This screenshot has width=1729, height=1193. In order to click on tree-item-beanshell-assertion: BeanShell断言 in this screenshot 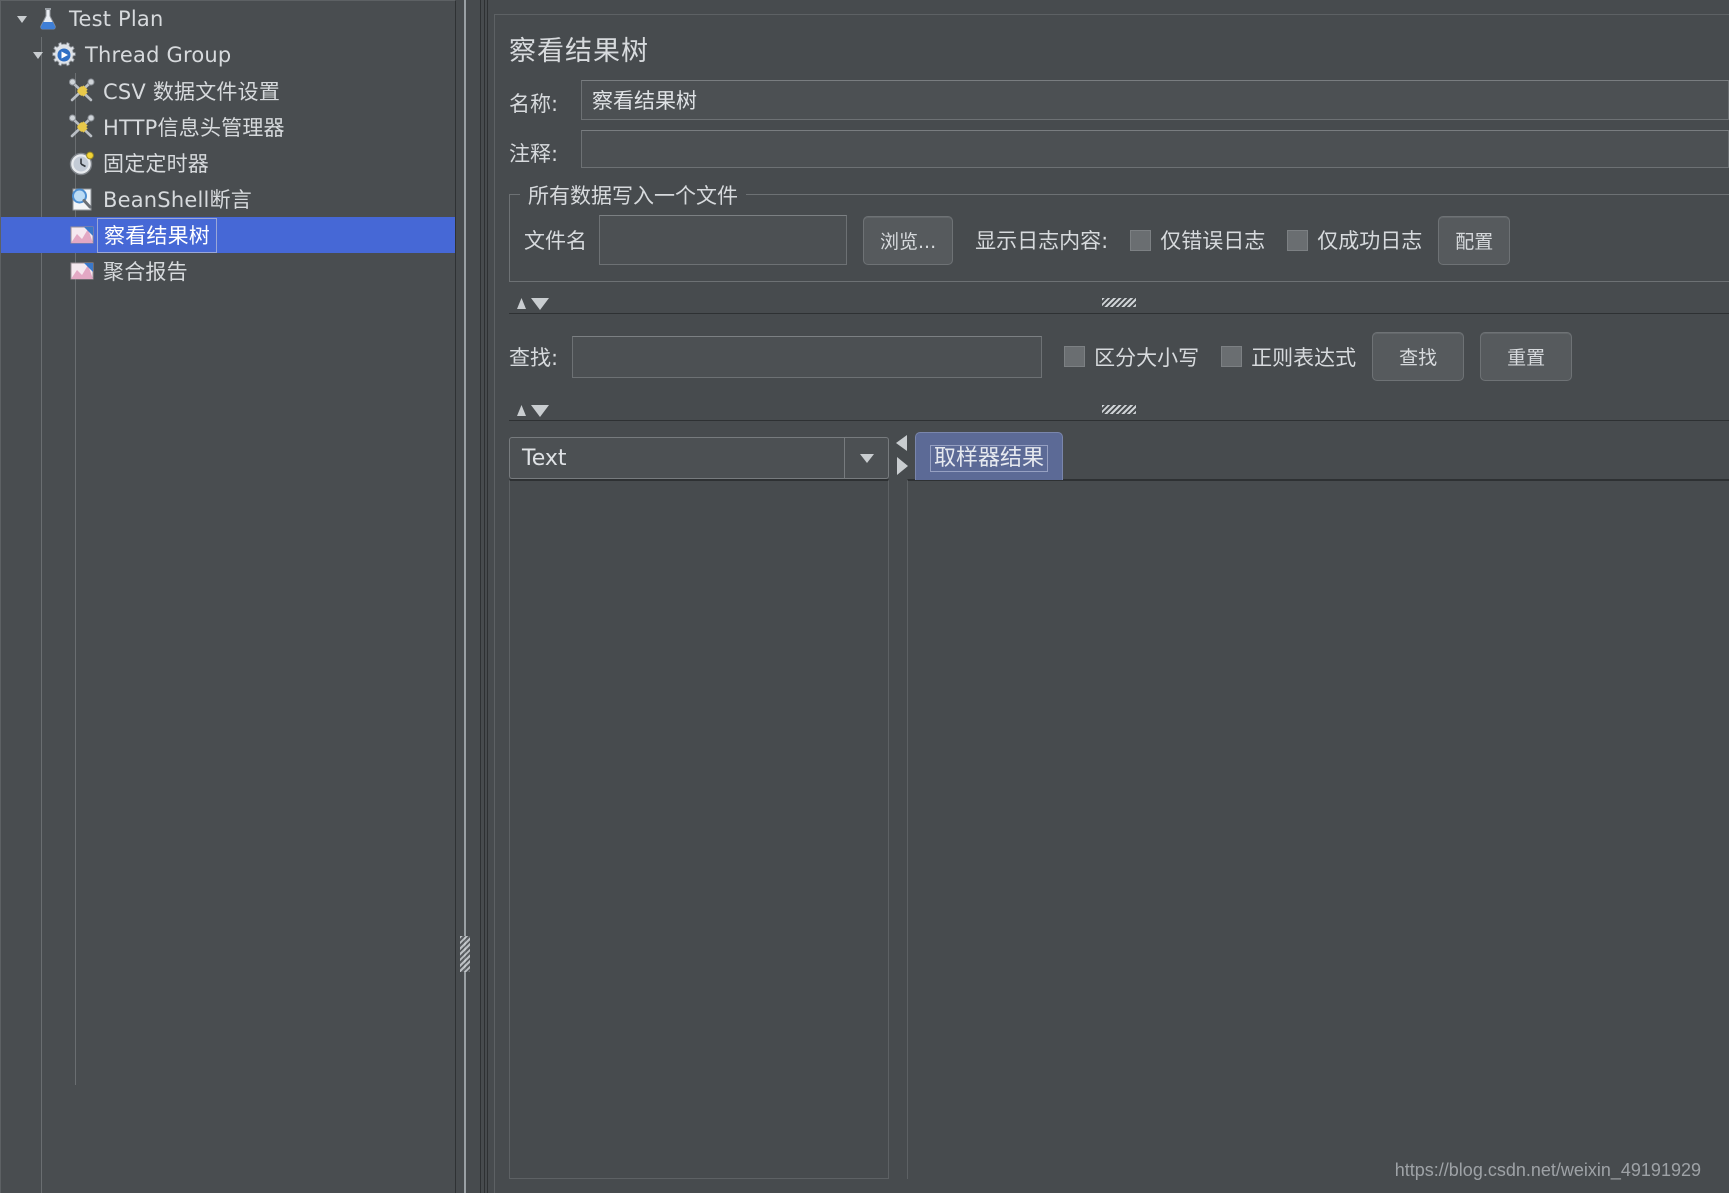, I will do `click(228, 199)`.